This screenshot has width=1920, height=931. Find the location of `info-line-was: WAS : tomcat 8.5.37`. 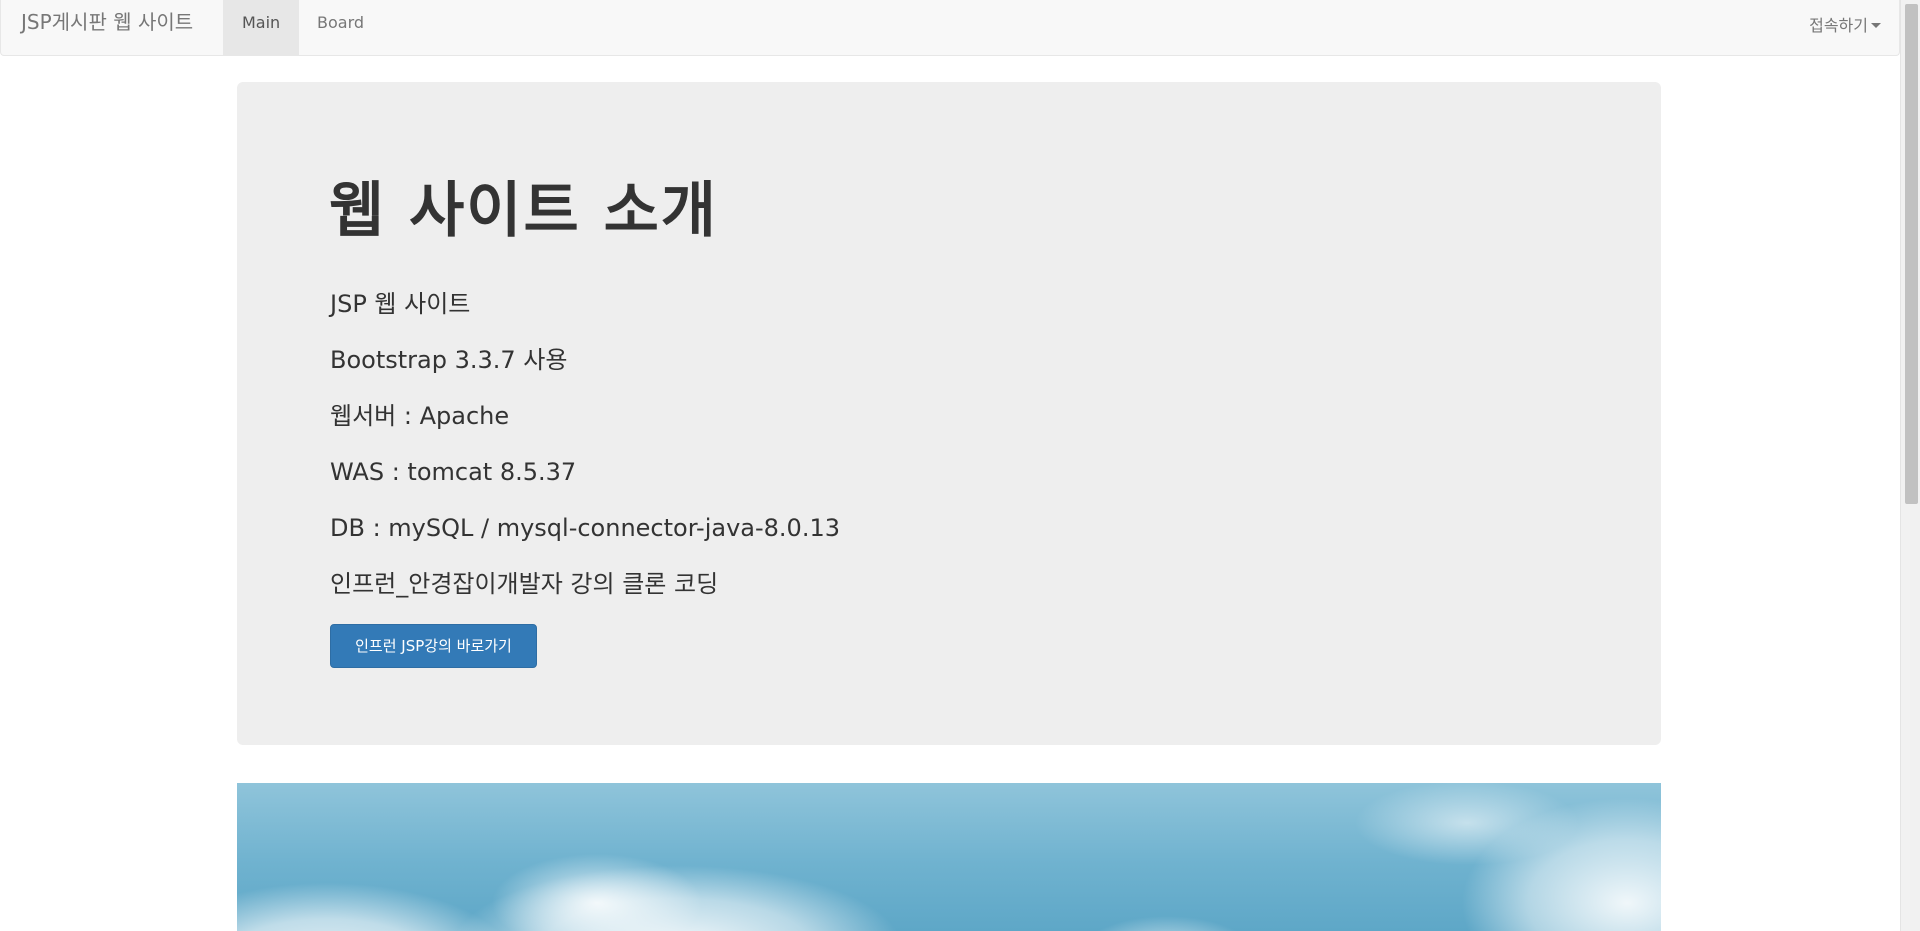

info-line-was: WAS : tomcat 8.5.37 is located at coordinates (453, 472).